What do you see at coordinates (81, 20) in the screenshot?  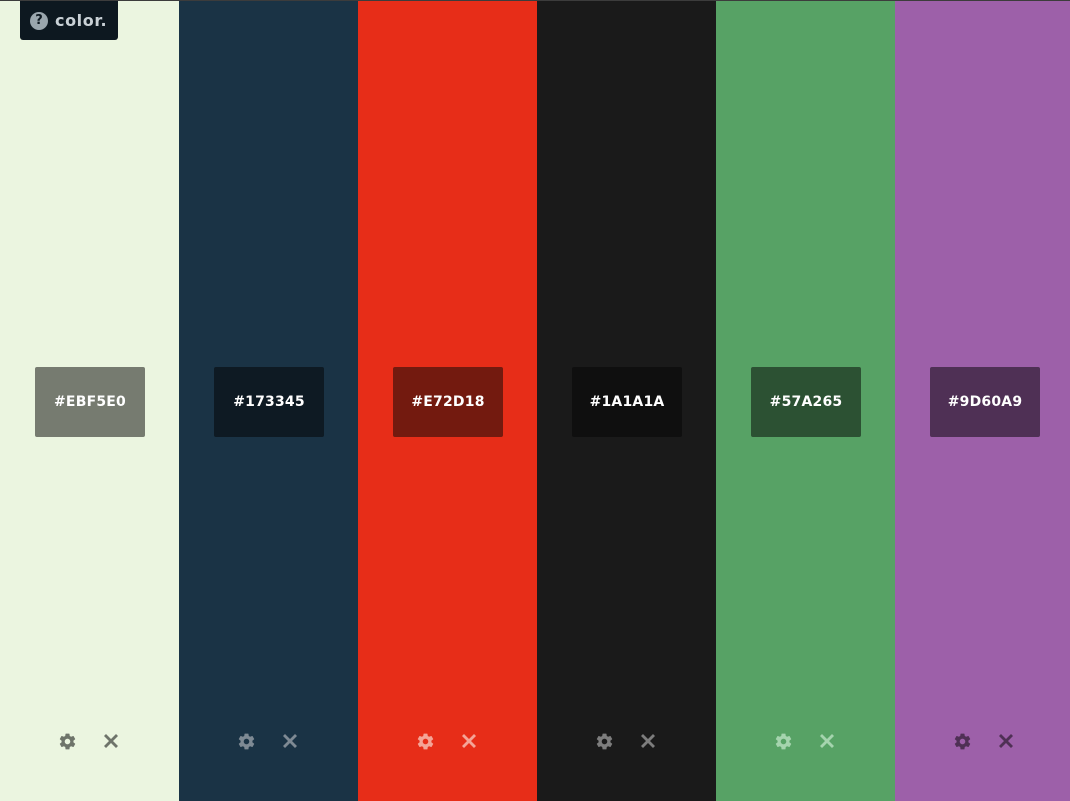 I see `app-logo-text: color.` at bounding box center [81, 20].